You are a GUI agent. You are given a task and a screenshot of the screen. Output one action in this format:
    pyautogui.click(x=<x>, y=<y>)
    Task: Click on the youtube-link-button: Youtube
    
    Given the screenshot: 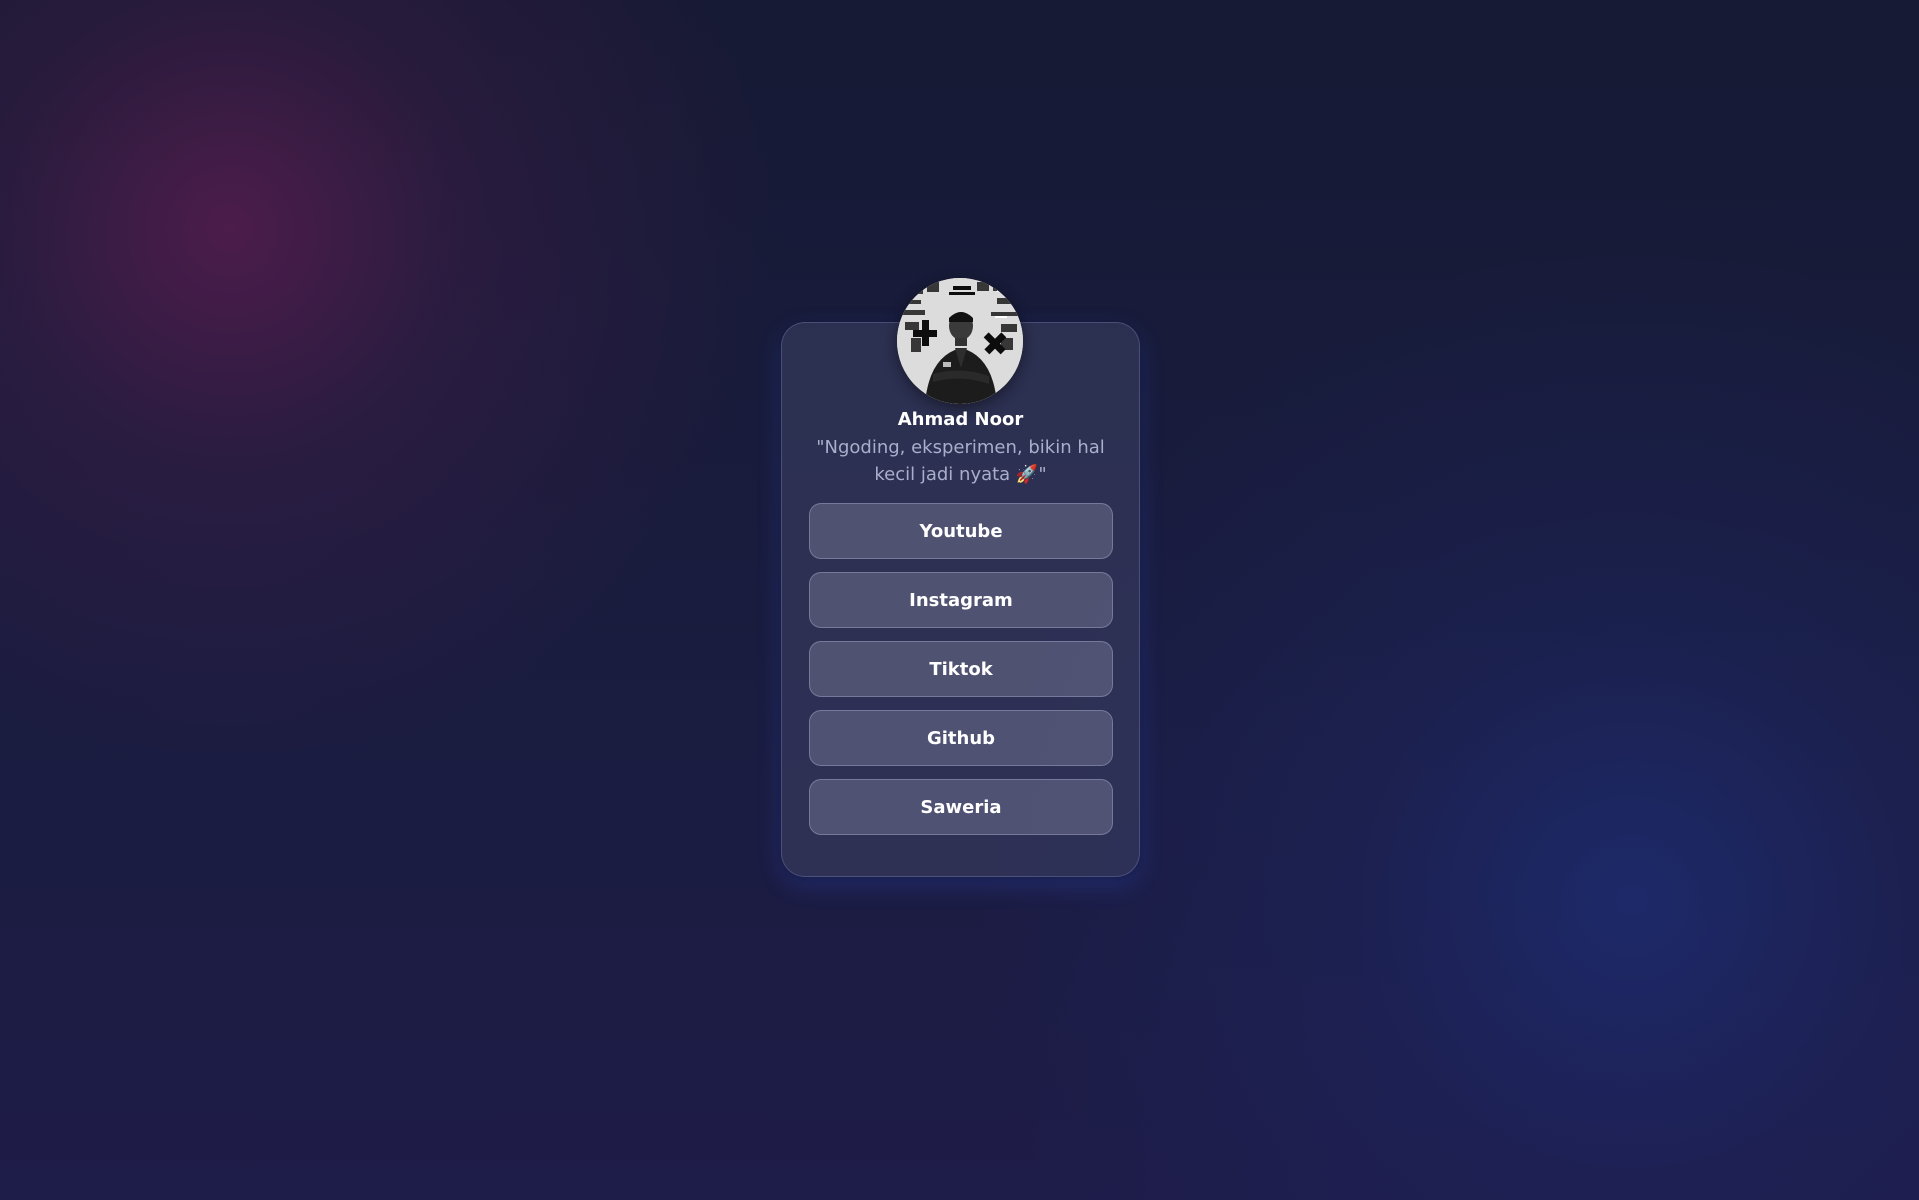 What is the action you would take?
    pyautogui.click(x=961, y=531)
    